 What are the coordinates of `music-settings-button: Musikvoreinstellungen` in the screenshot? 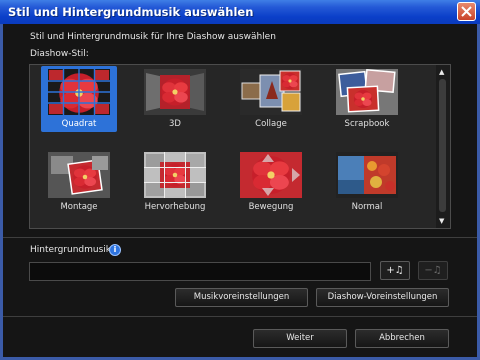 It's located at (241, 297).